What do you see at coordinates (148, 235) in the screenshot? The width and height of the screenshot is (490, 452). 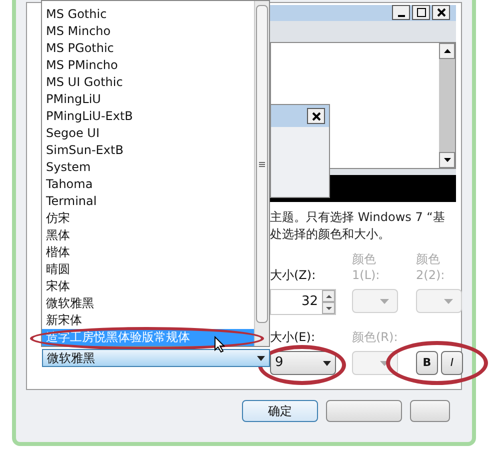 I see `font-list-item: 黑体` at bounding box center [148, 235].